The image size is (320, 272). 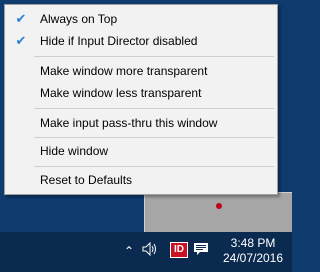 I want to click on menu-item-pass-thru: Make input pass-thru this window, so click(x=141, y=123).